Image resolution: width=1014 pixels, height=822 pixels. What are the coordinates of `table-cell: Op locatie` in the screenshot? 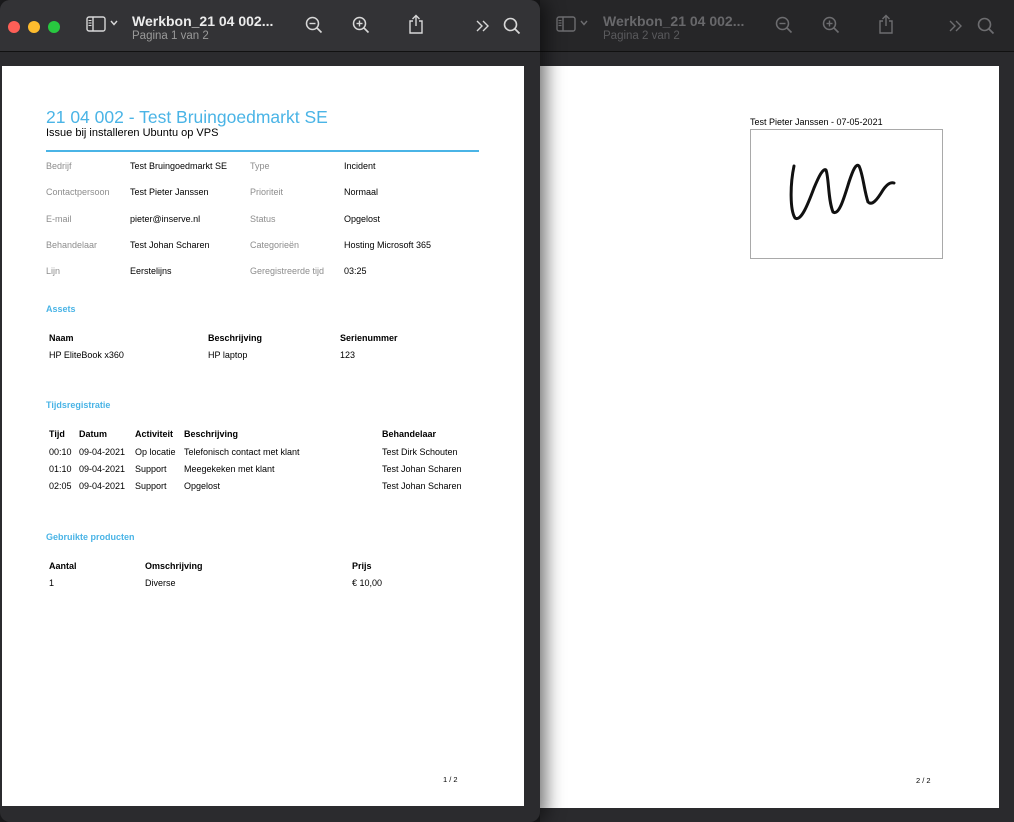 It's located at (155, 452).